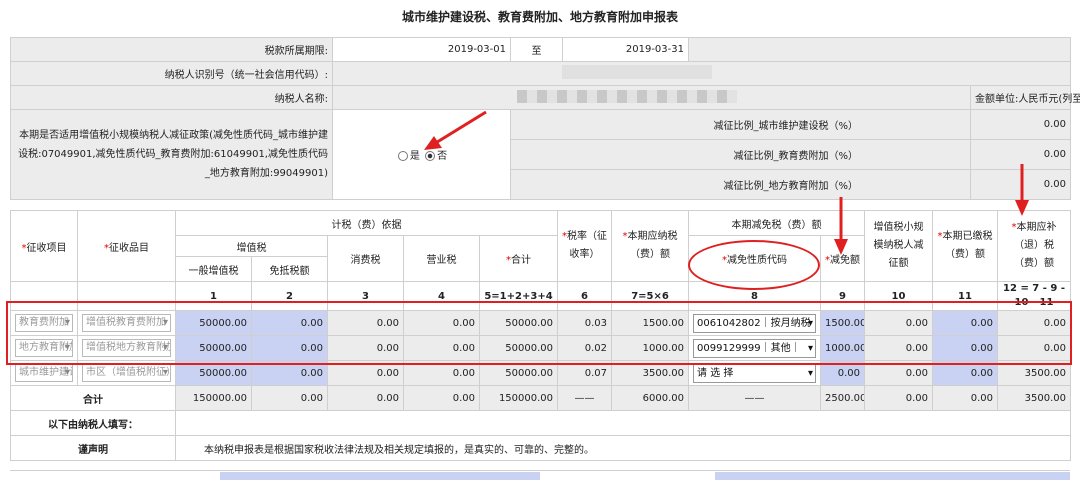 Image resolution: width=1080 pixels, height=480 pixels. Describe the element at coordinates (289, 269) in the screenshot. I see `header-vat-exempt: 免抵税额` at that location.